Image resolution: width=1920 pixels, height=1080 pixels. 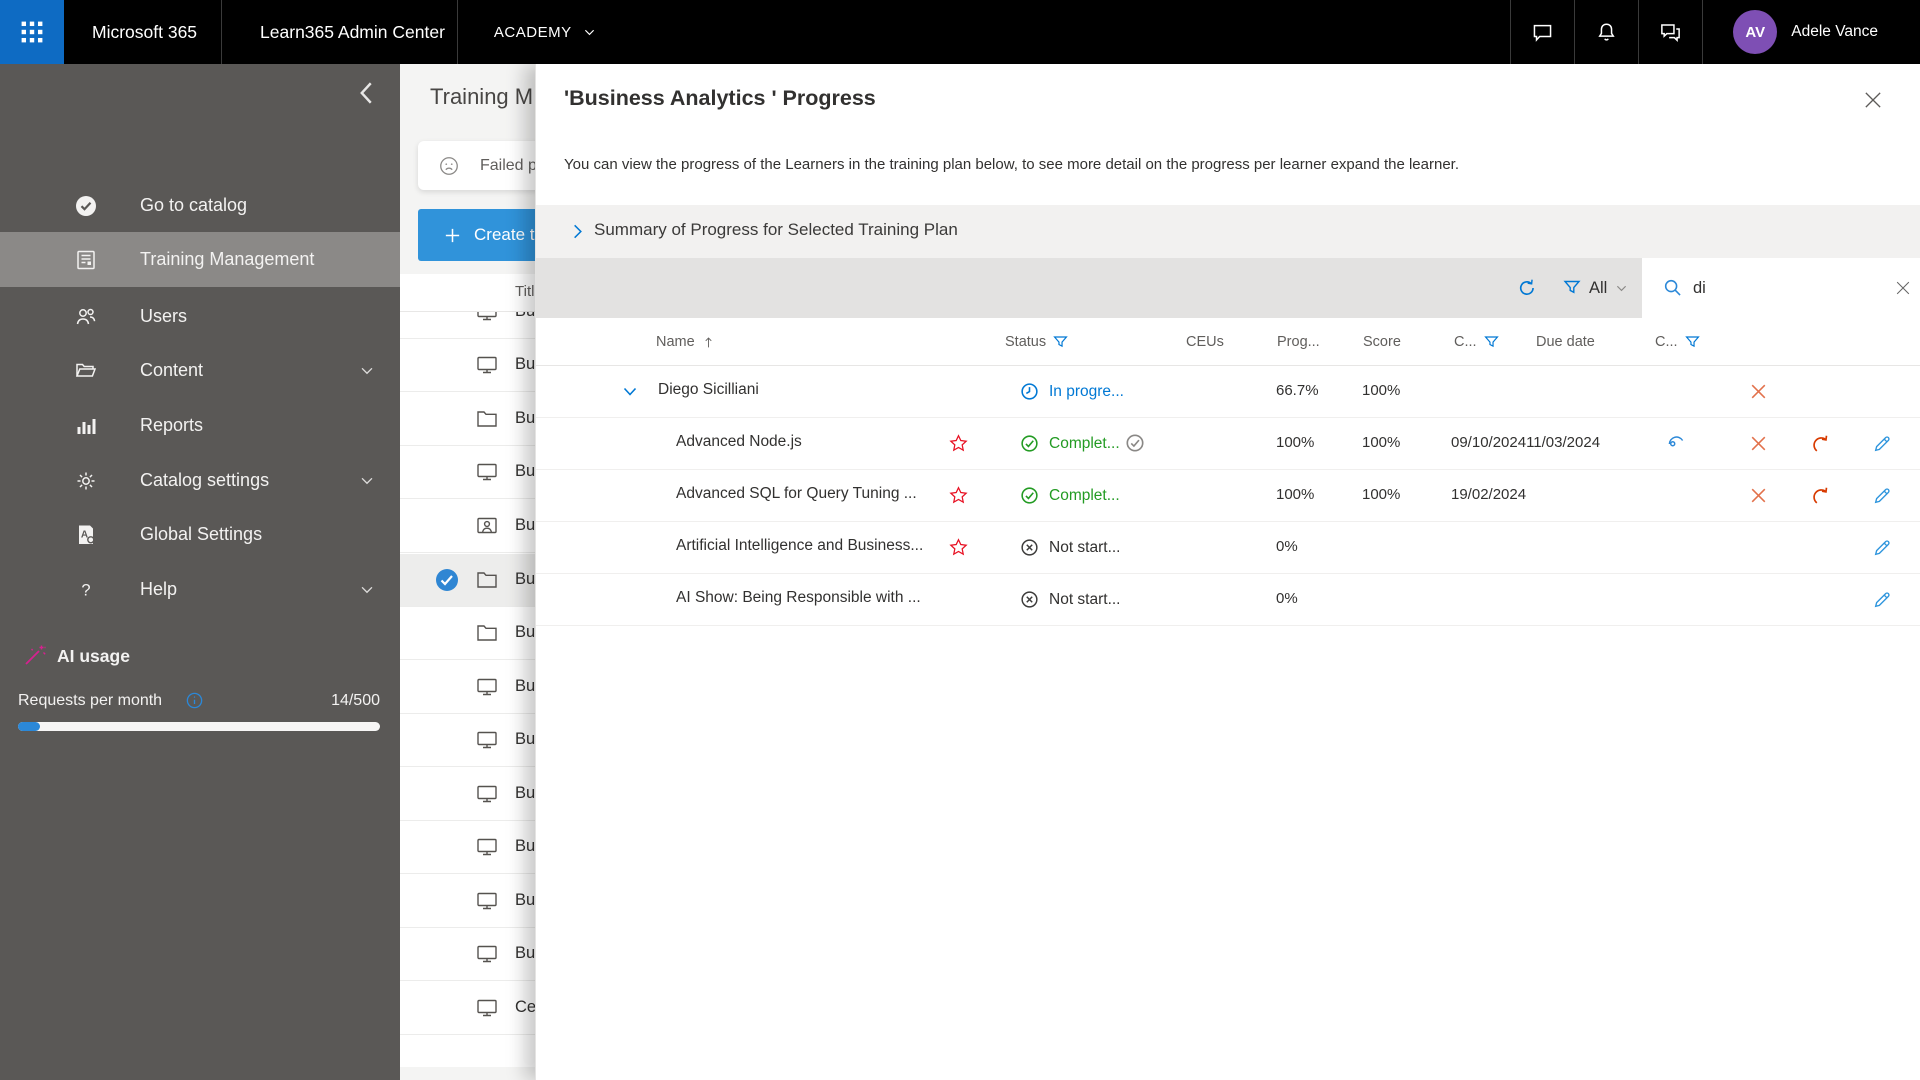 I want to click on sidebar-item-reports: Reports, so click(x=200, y=425).